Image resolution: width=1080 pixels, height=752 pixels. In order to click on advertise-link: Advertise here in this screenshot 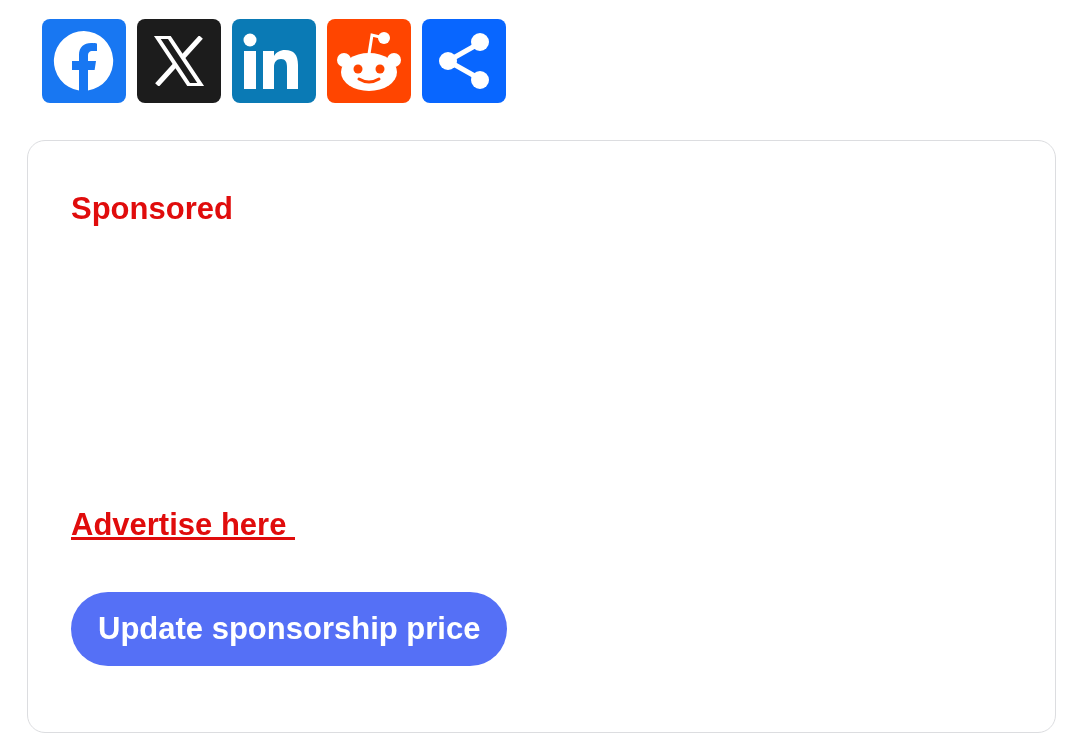, I will do `click(183, 525)`.